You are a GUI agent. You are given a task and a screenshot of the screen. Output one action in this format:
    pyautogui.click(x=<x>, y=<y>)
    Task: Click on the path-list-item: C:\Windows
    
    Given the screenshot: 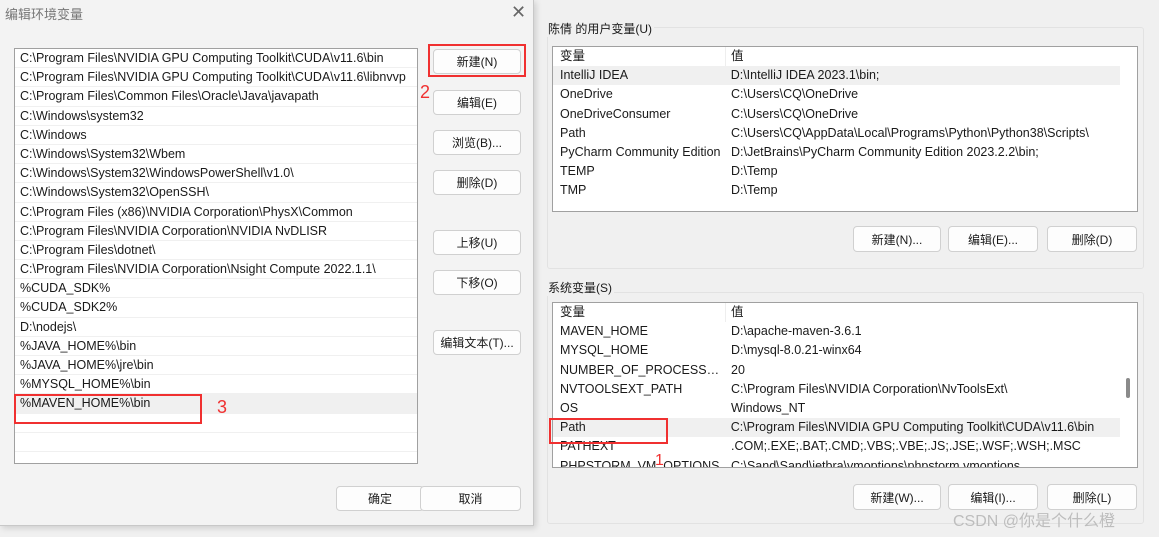 What is the action you would take?
    pyautogui.click(x=216, y=135)
    